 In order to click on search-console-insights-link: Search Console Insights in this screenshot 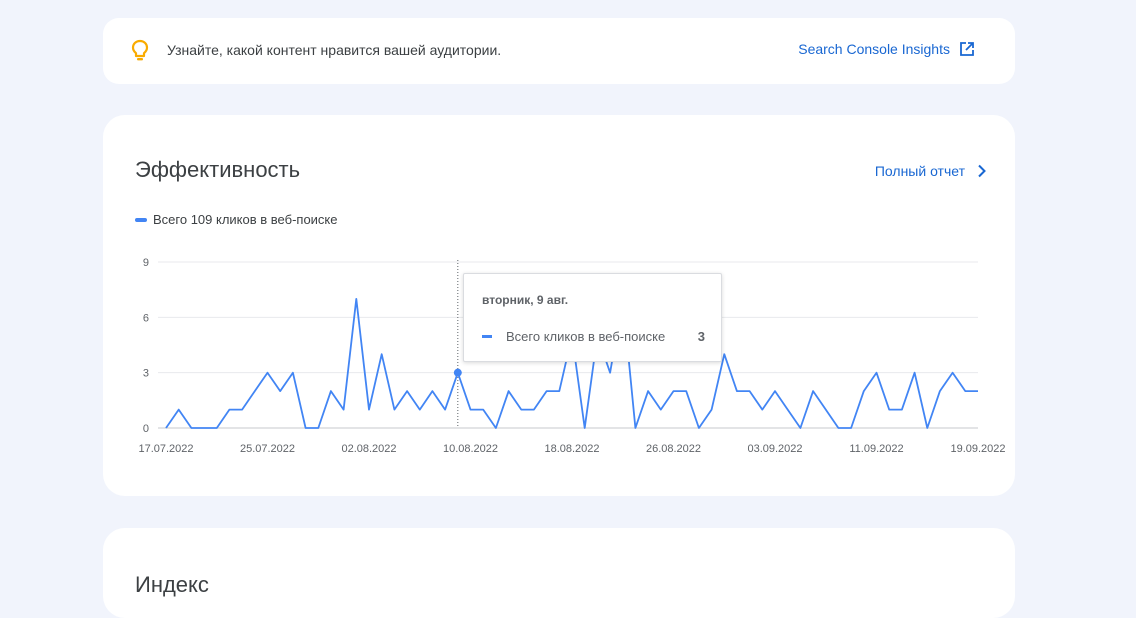, I will do `click(886, 49)`.